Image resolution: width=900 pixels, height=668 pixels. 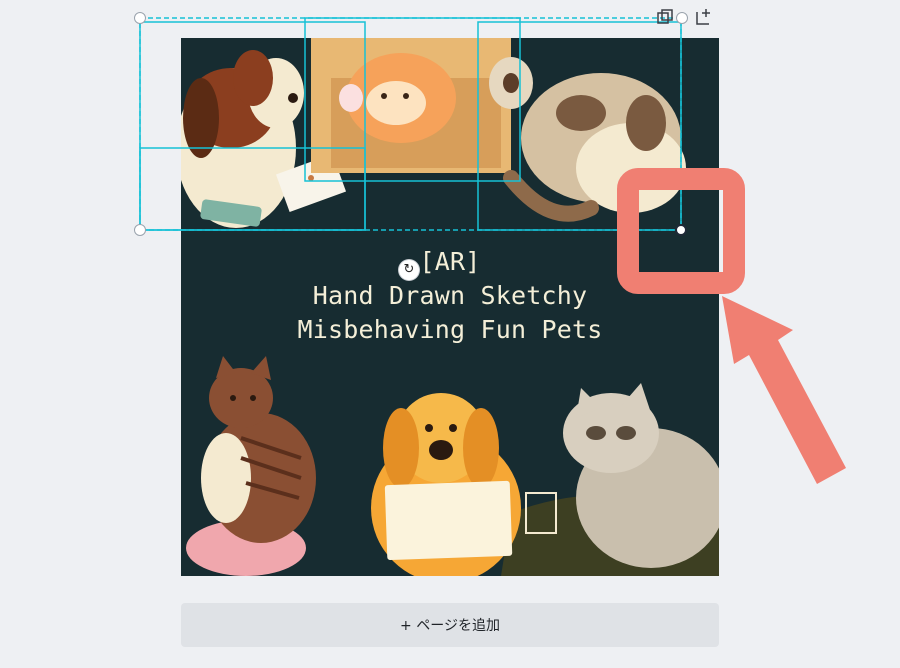 I want to click on highlight-square, so click(x=681, y=231).